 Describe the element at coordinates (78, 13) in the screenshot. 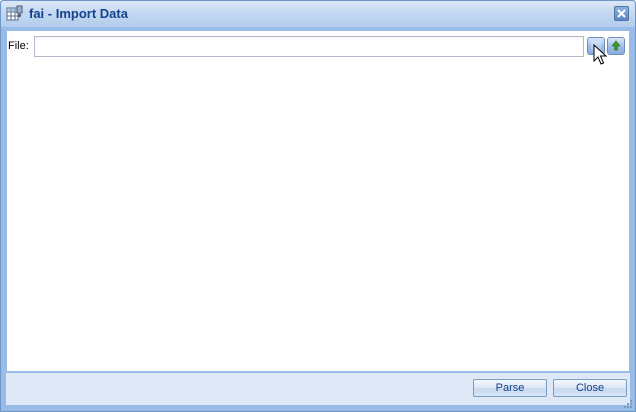

I see `window-title: fai - Import Data` at that location.